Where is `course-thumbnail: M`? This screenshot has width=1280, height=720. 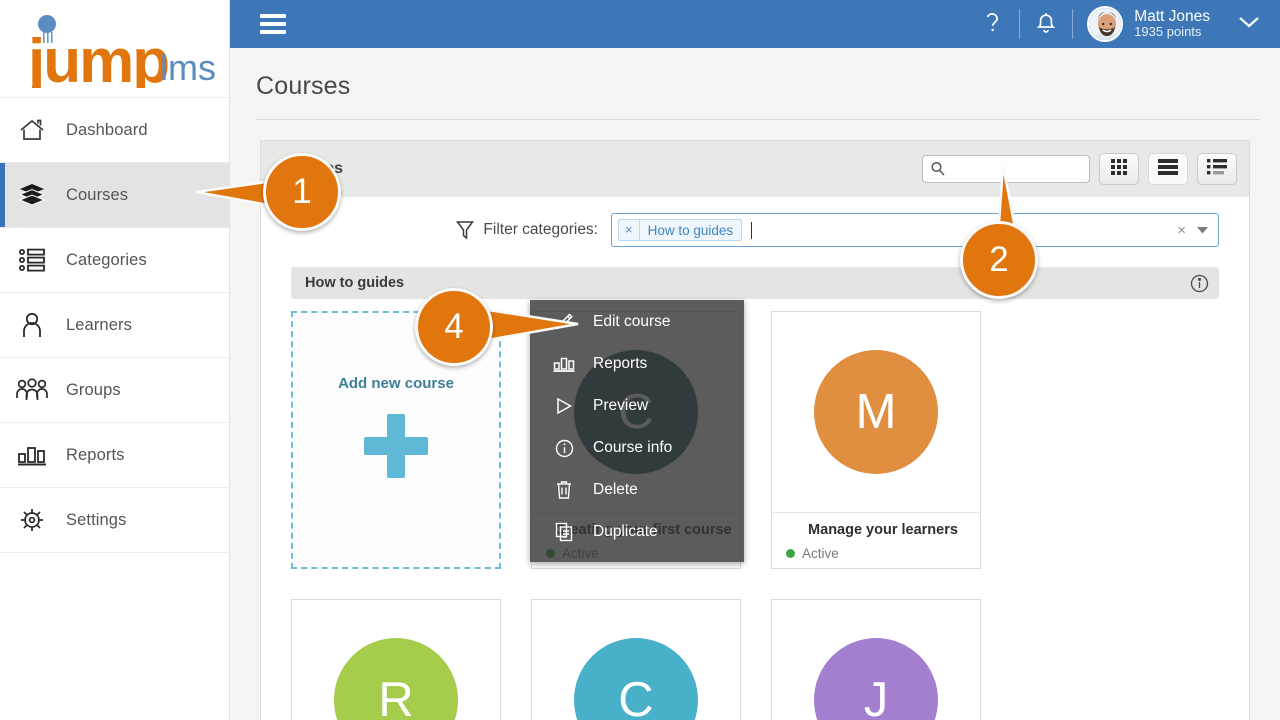 course-thumbnail: M is located at coordinates (876, 412).